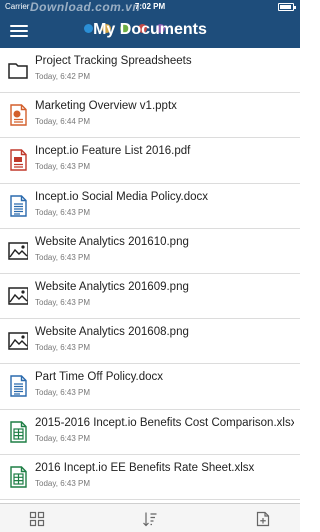  Describe the element at coordinates (150, 116) in the screenshot. I see `document-row: Marketing Overview v1.pptx Today, 6:44 PM` at that location.